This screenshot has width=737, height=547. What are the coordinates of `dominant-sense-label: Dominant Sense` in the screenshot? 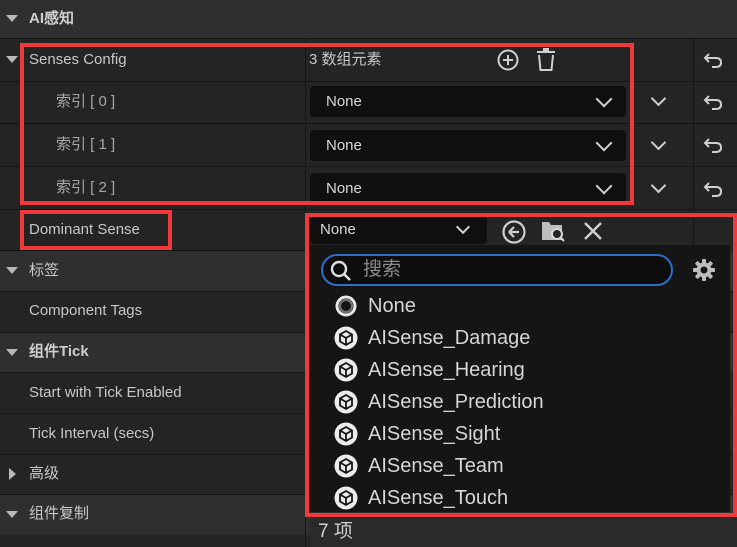 It's located at (84, 229).